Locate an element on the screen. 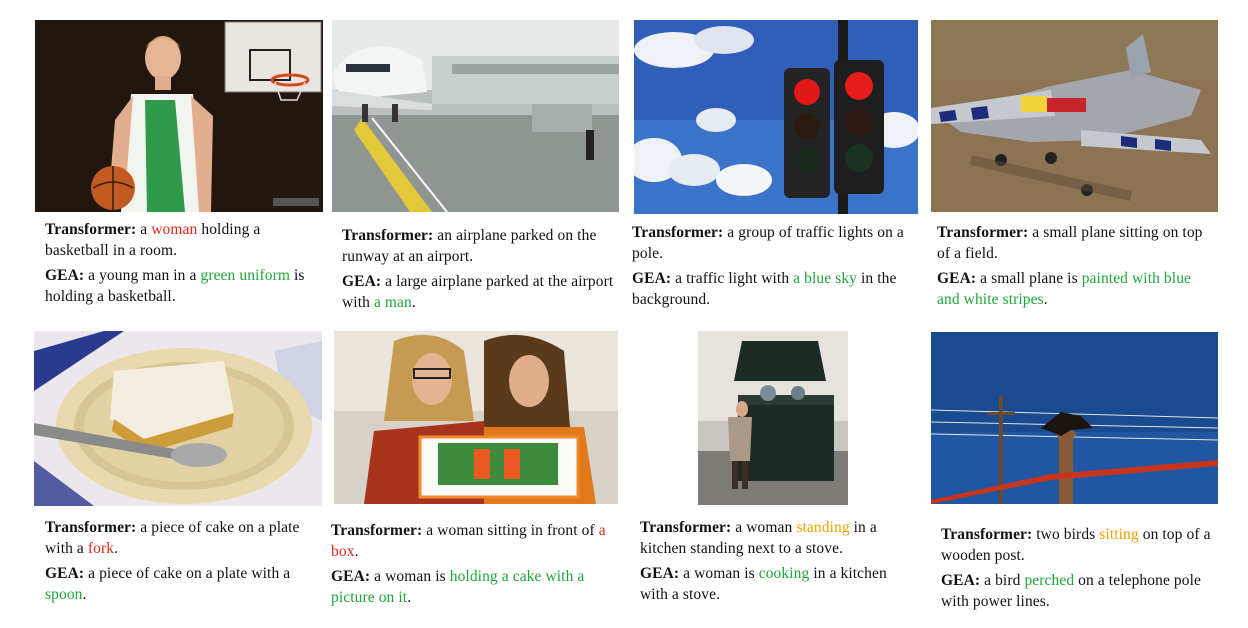 This screenshot has width=1248, height=628. correct-word: perched is located at coordinates (1049, 580).